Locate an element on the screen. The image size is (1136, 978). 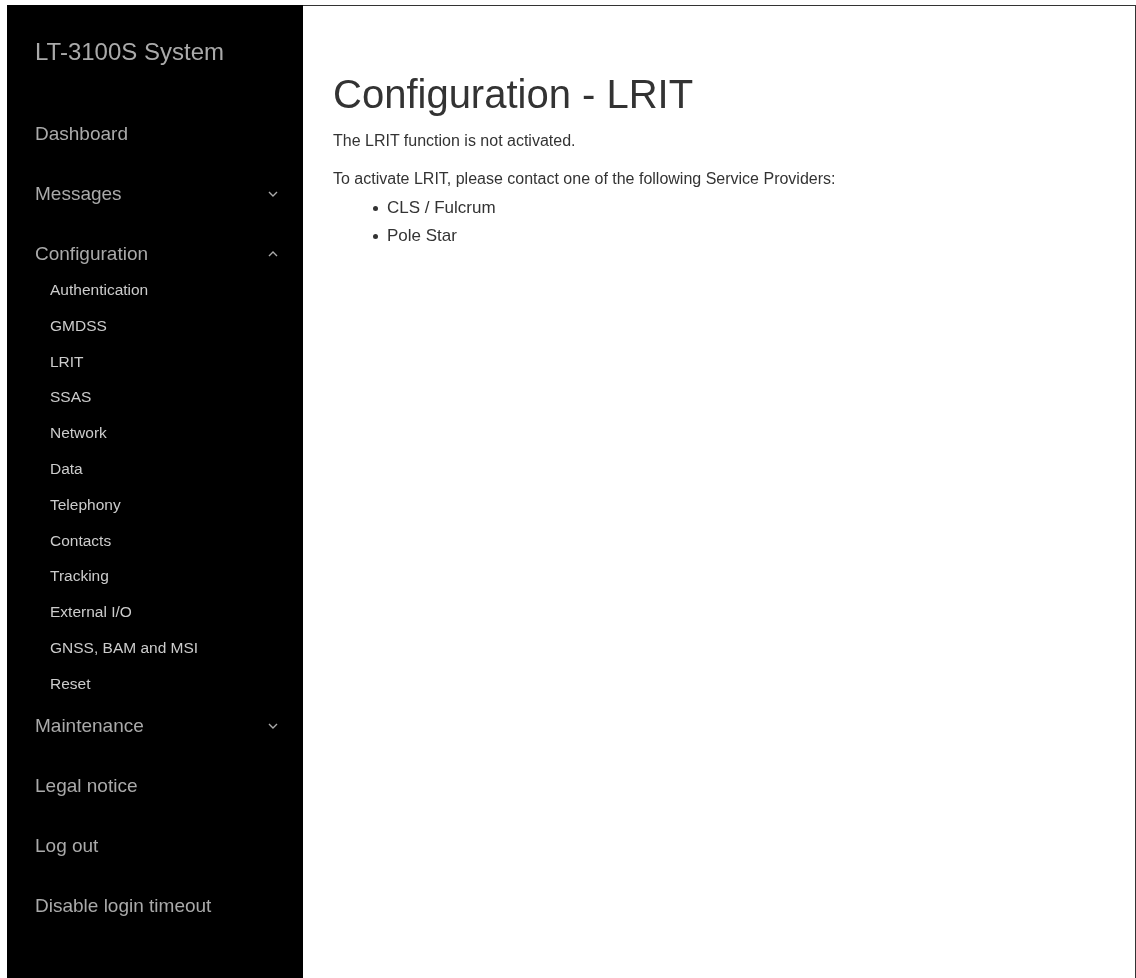
chevron-up-icon is located at coordinates (273, 254).